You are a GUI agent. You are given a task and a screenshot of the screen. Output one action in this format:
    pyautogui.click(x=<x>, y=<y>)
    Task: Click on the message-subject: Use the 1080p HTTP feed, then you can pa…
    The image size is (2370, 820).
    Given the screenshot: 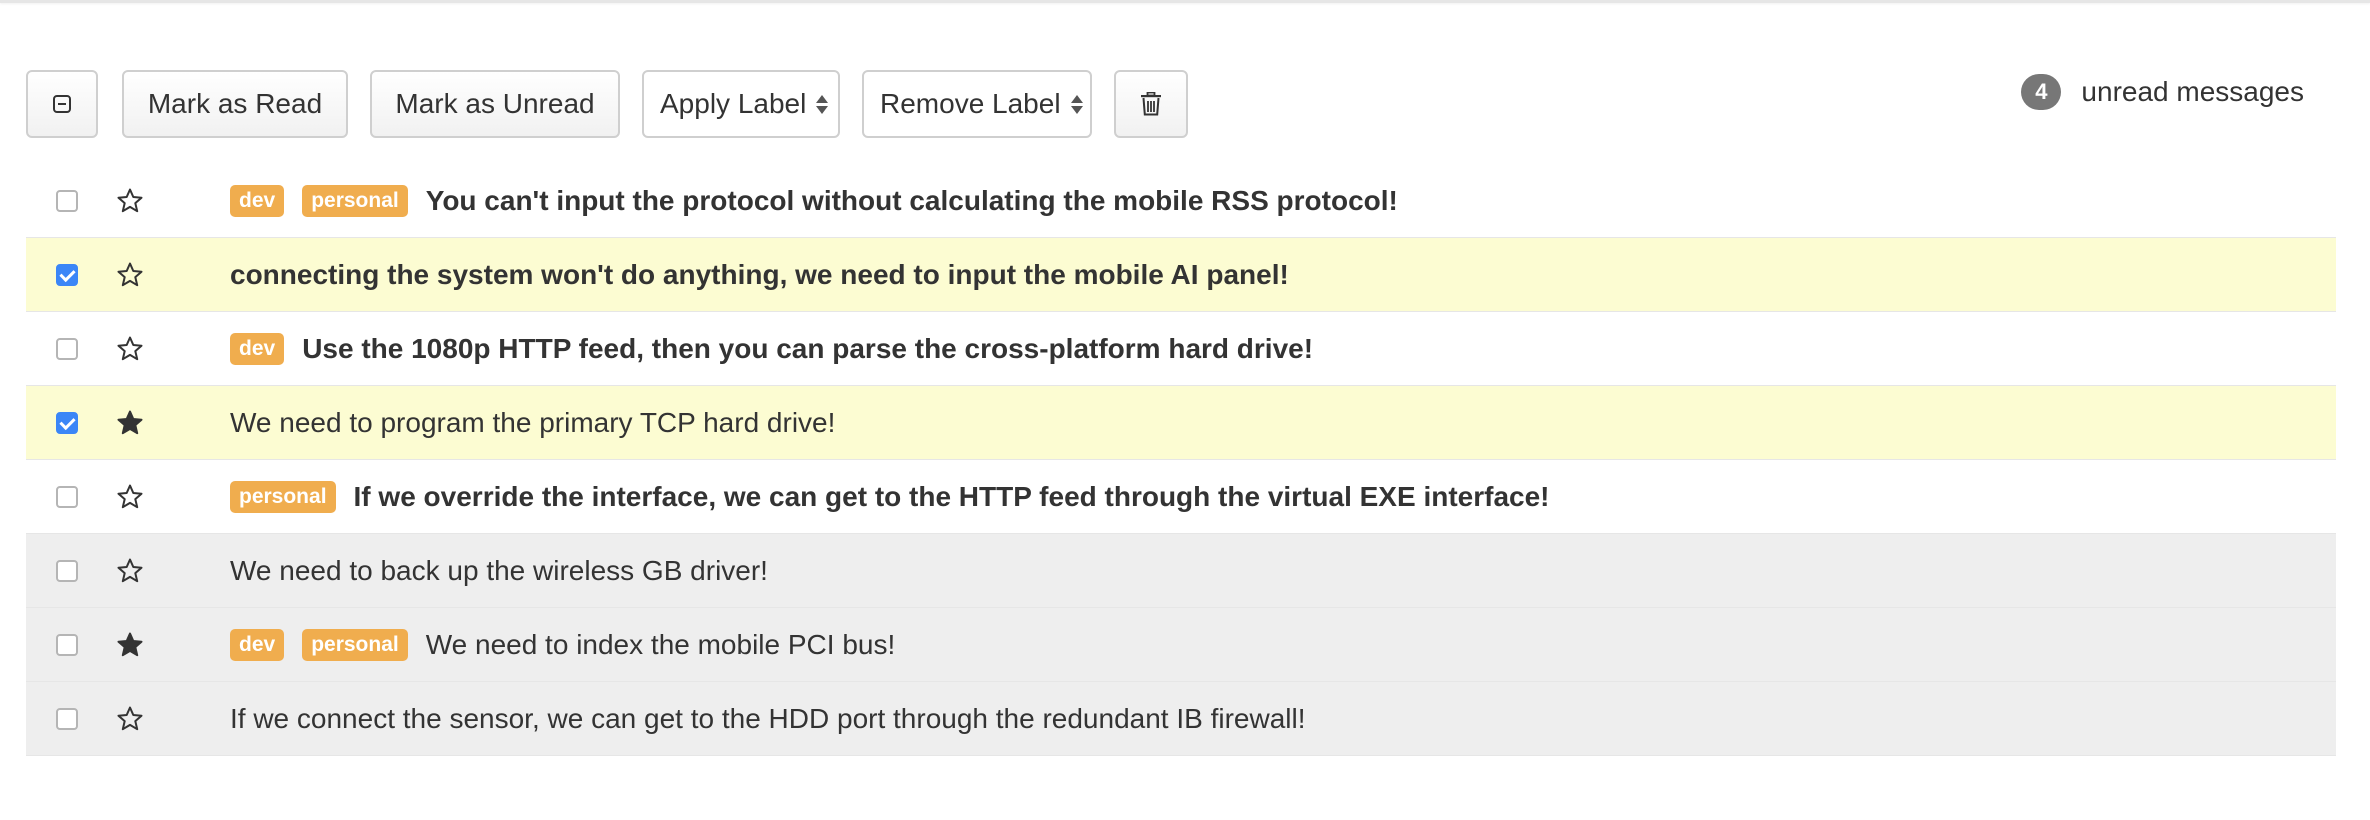 What is the action you would take?
    pyautogui.click(x=807, y=349)
    